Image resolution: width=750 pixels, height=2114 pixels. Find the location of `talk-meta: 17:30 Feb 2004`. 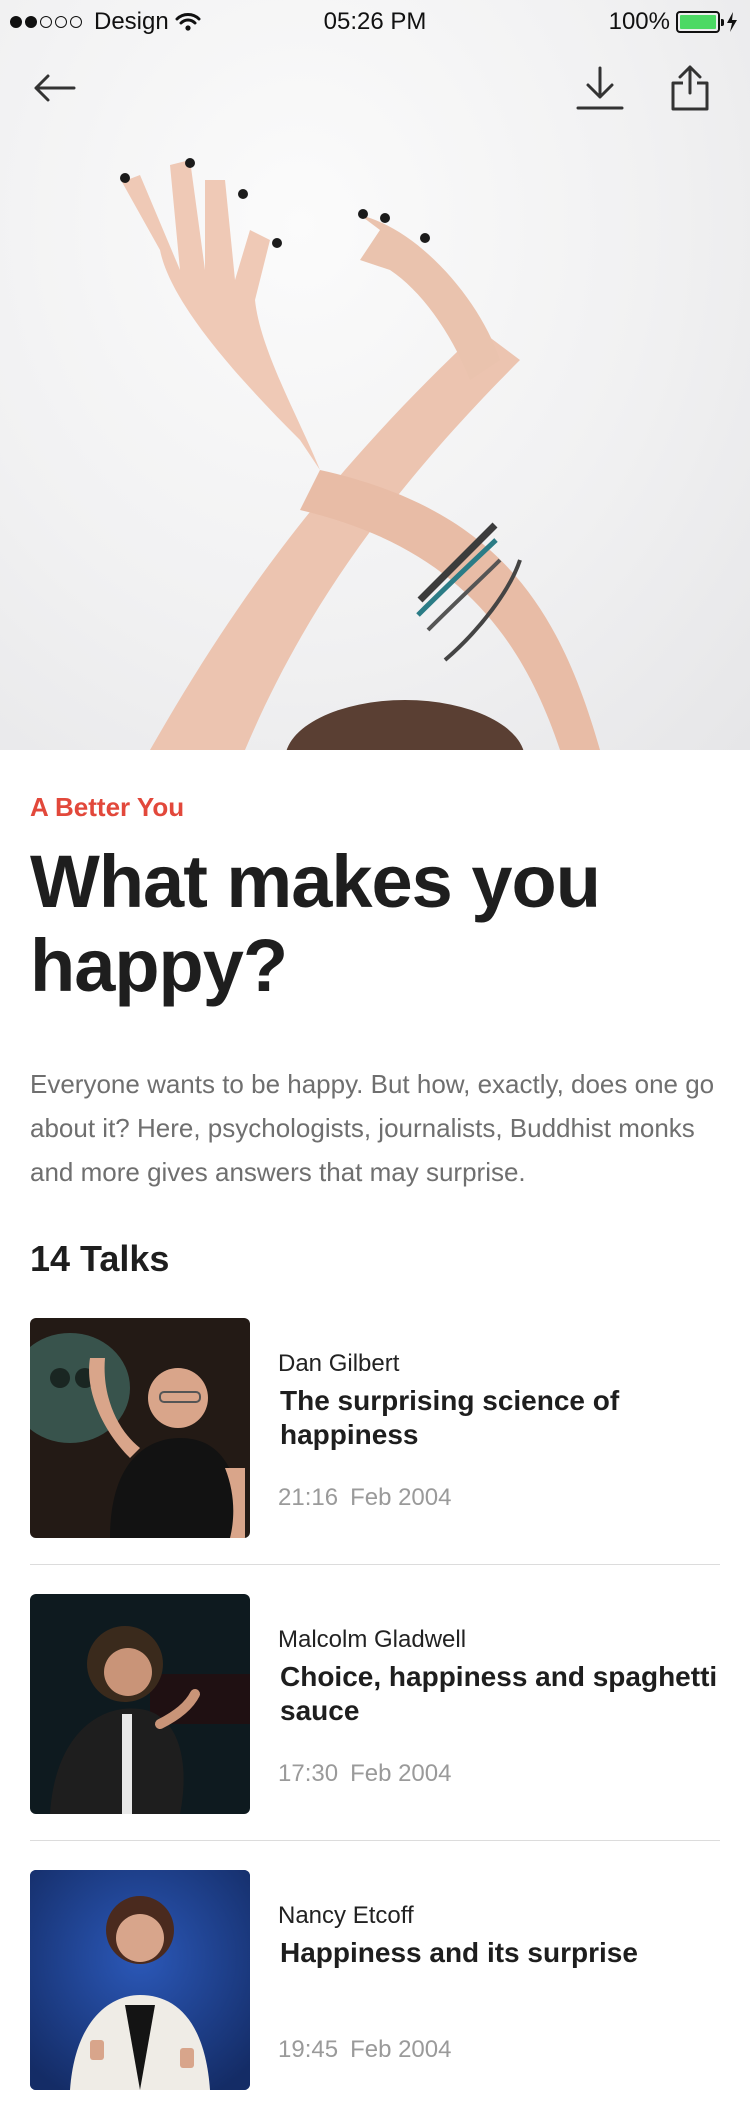

talk-meta: 17:30 Feb 2004 is located at coordinates (364, 1774).